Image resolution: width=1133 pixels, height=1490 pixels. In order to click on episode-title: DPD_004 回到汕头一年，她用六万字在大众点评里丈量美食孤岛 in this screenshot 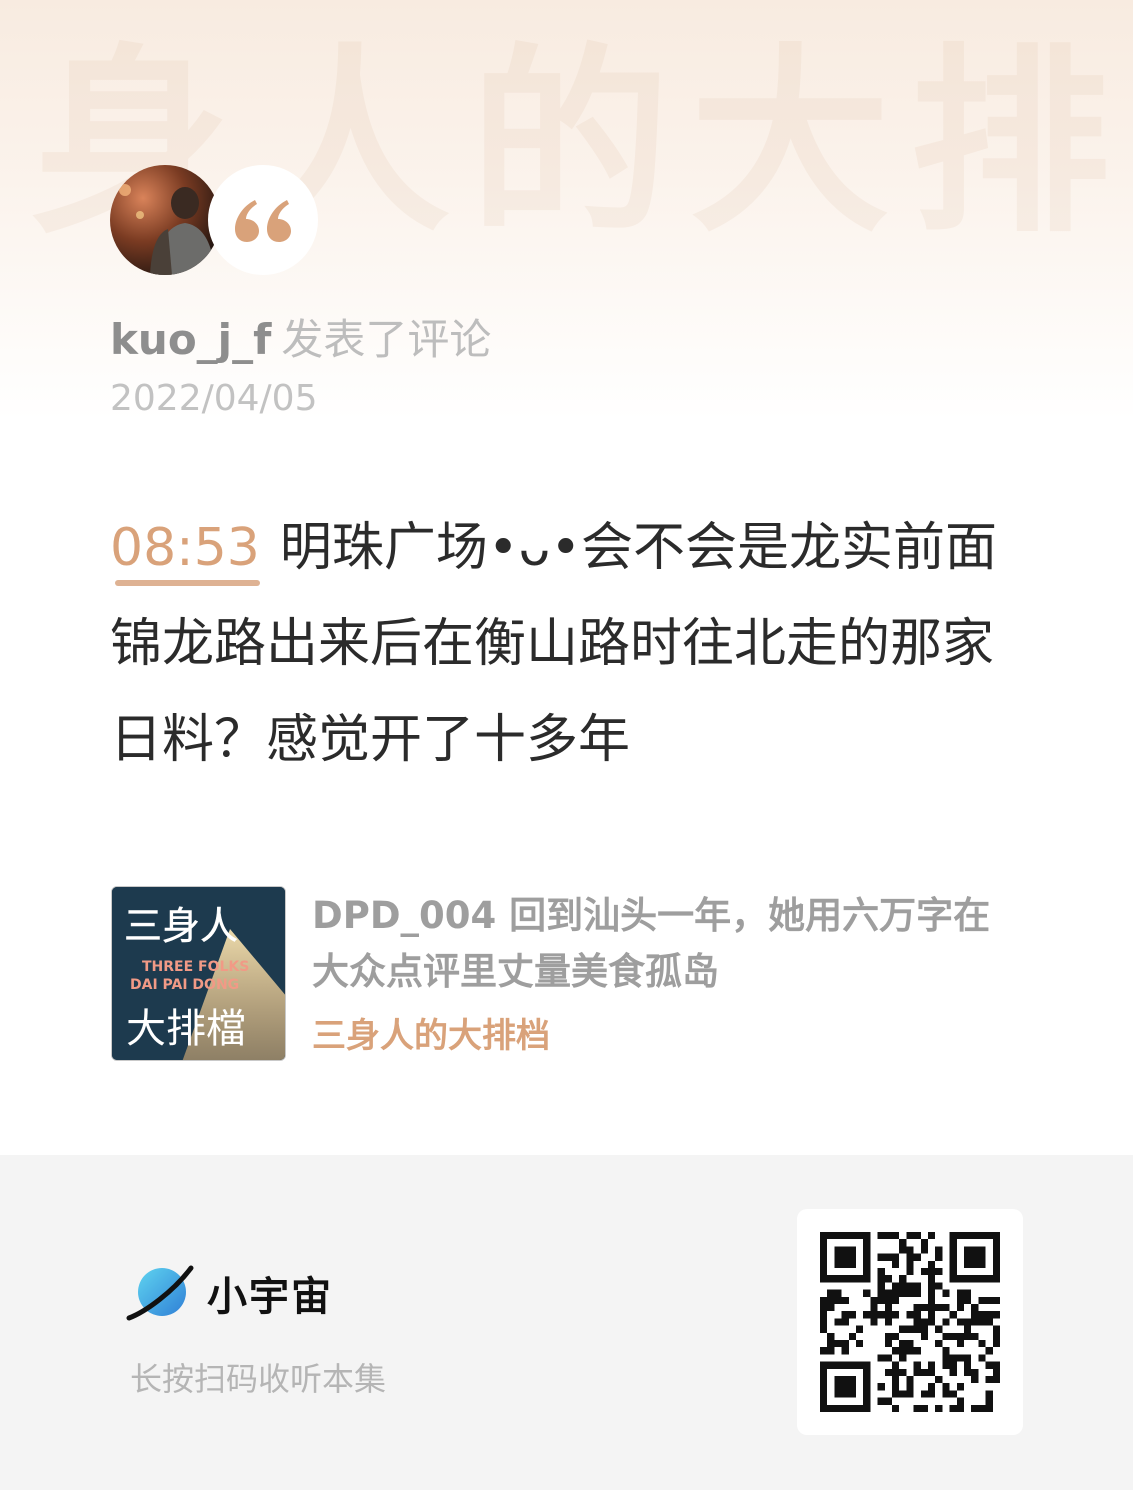, I will do `click(652, 944)`.